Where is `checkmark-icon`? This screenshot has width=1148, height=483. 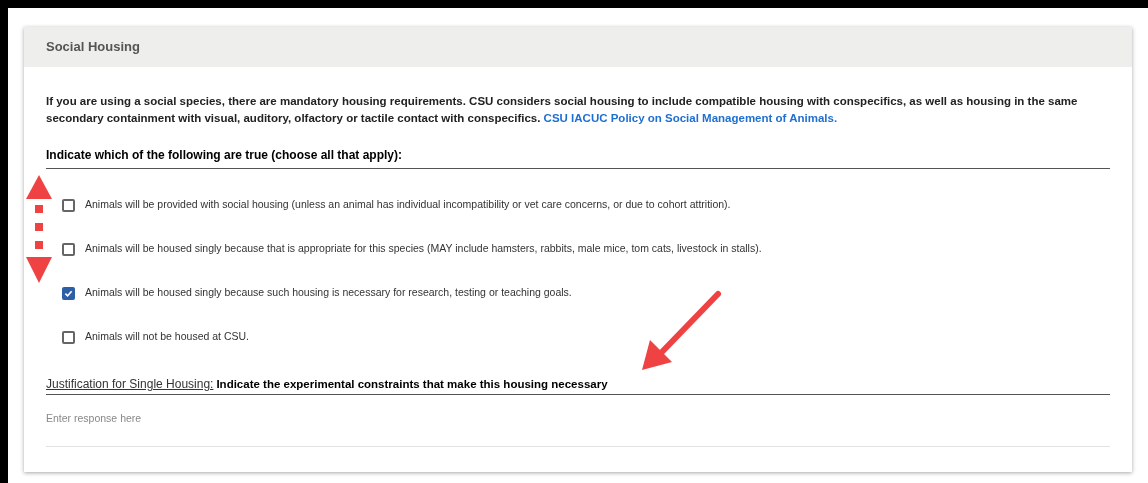
checkmark-icon is located at coordinates (68, 293).